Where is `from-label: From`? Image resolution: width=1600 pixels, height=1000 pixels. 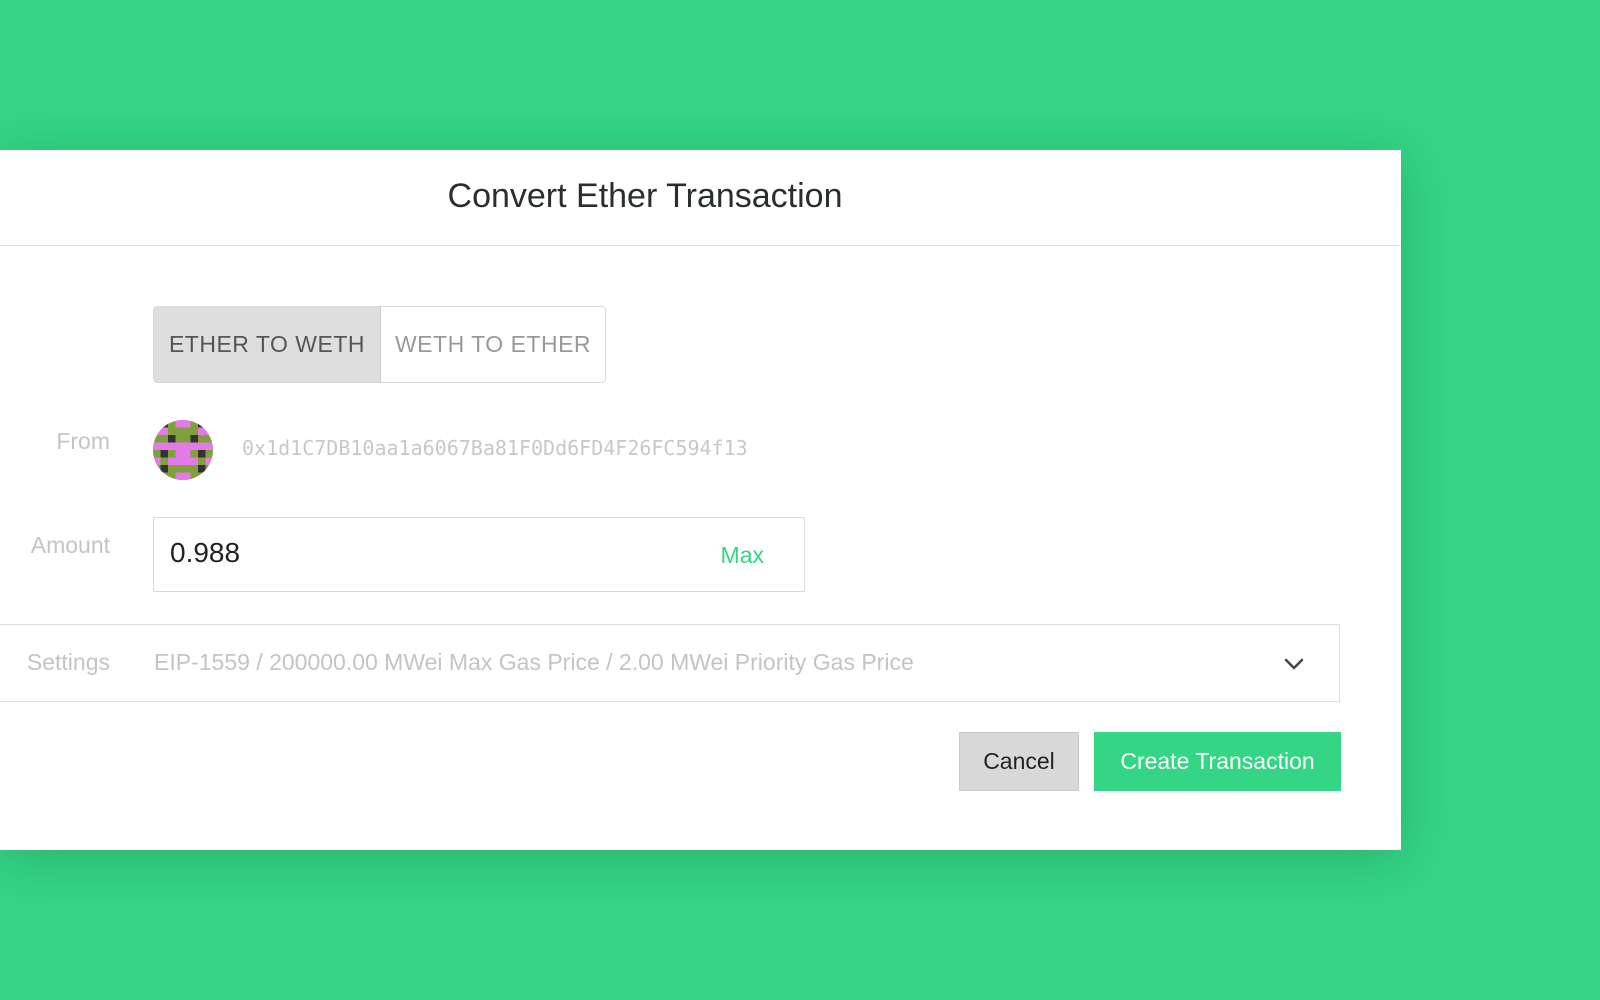 from-label: From is located at coordinates (83, 441).